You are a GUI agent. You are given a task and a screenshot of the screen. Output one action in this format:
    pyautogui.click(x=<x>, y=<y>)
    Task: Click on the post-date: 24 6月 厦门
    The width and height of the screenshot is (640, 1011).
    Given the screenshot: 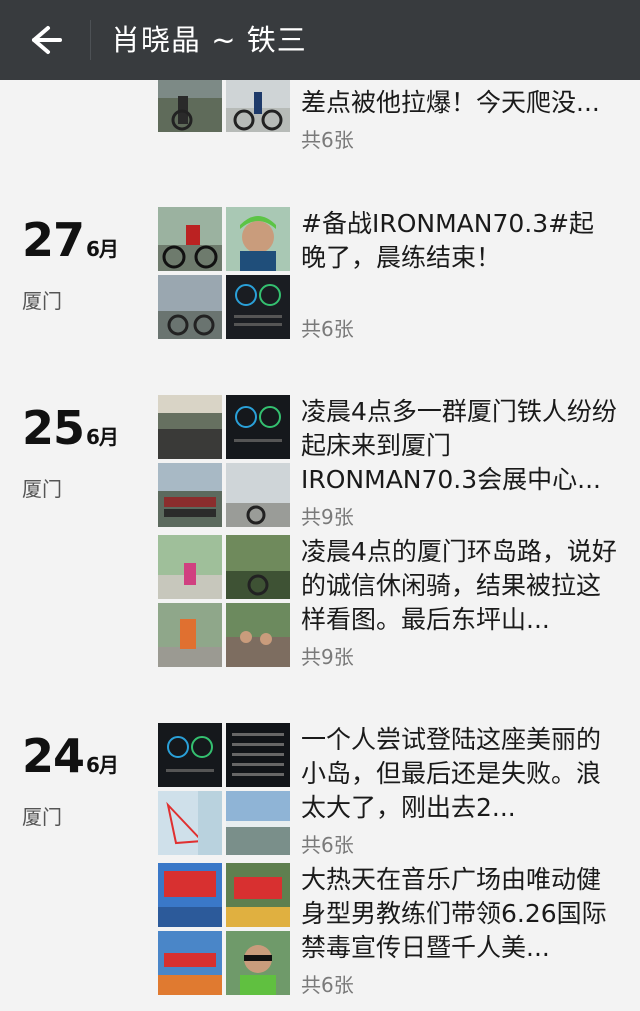 What is the action you would take?
    pyautogui.click(x=70, y=779)
    